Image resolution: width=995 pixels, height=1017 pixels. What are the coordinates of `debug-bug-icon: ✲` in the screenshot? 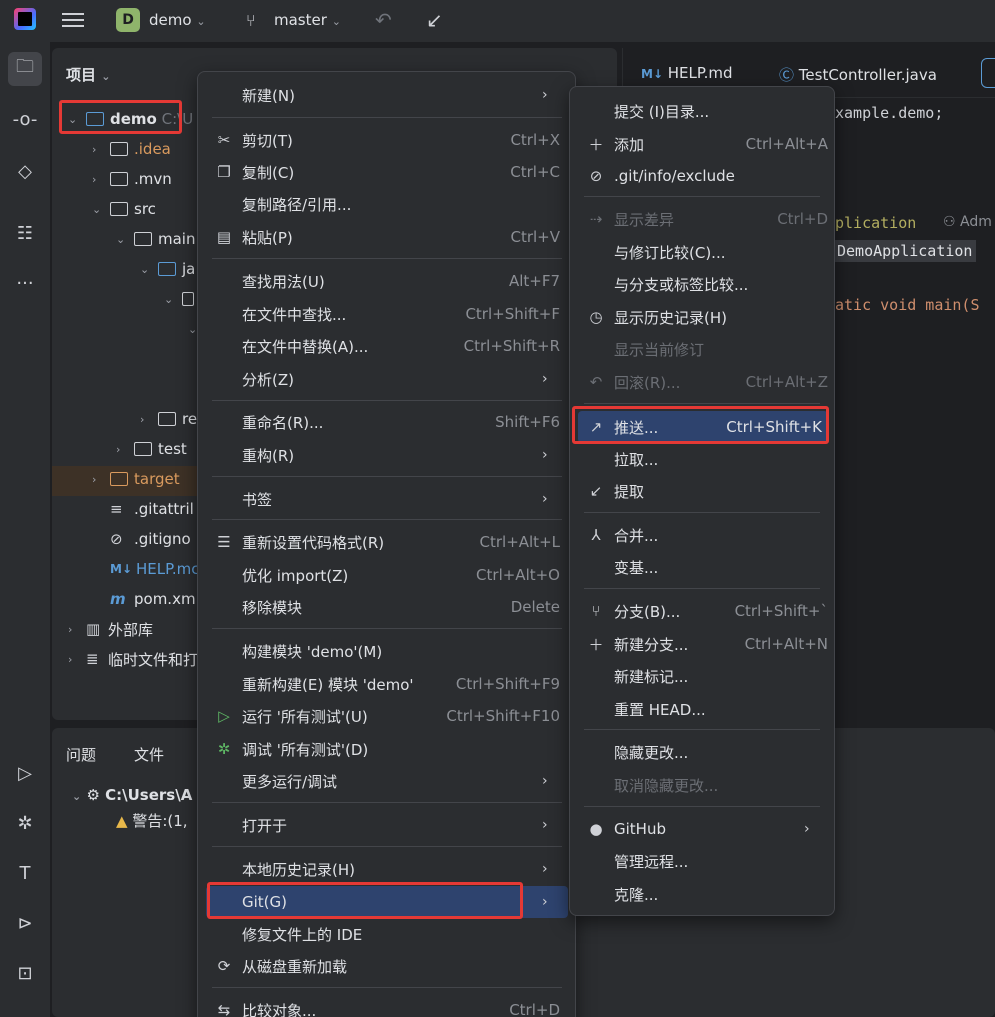 It's located at (25, 823).